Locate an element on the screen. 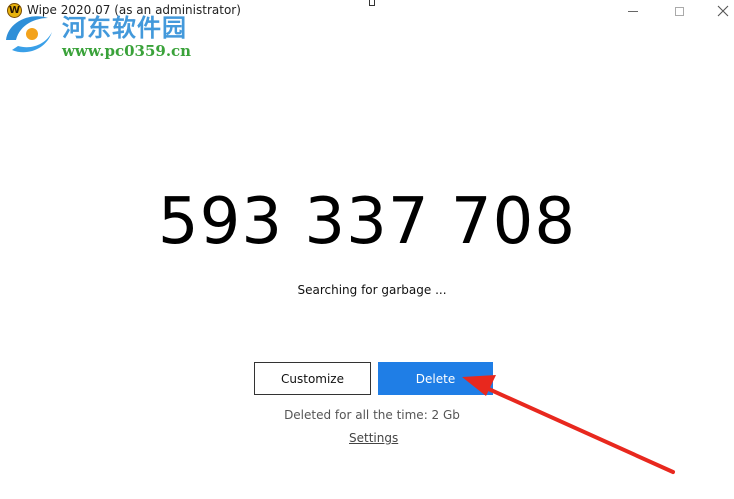 The height and width of the screenshot is (499, 734). delete-button: Delete is located at coordinates (435, 378).